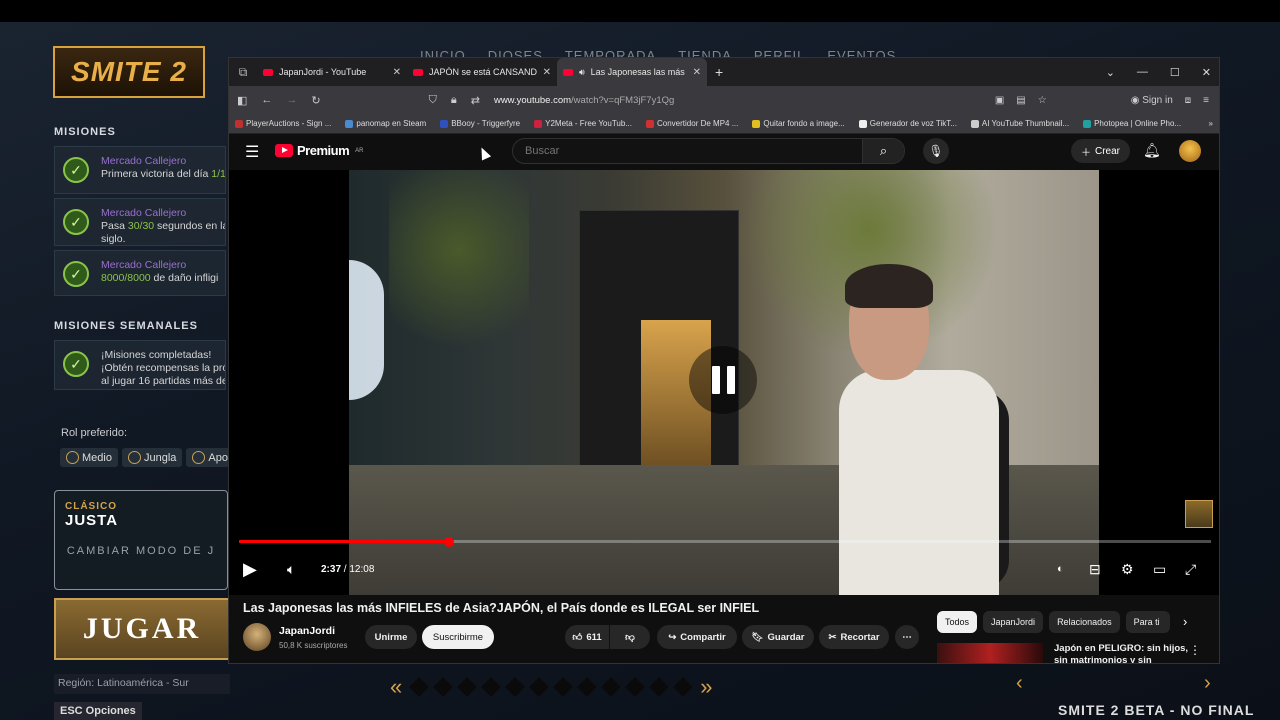 This screenshot has height=720, width=1280. What do you see at coordinates (482, 72) in the screenshot?
I see `tab-japon-cansando: JAPÓN se está CANSANDO de ✕` at bounding box center [482, 72].